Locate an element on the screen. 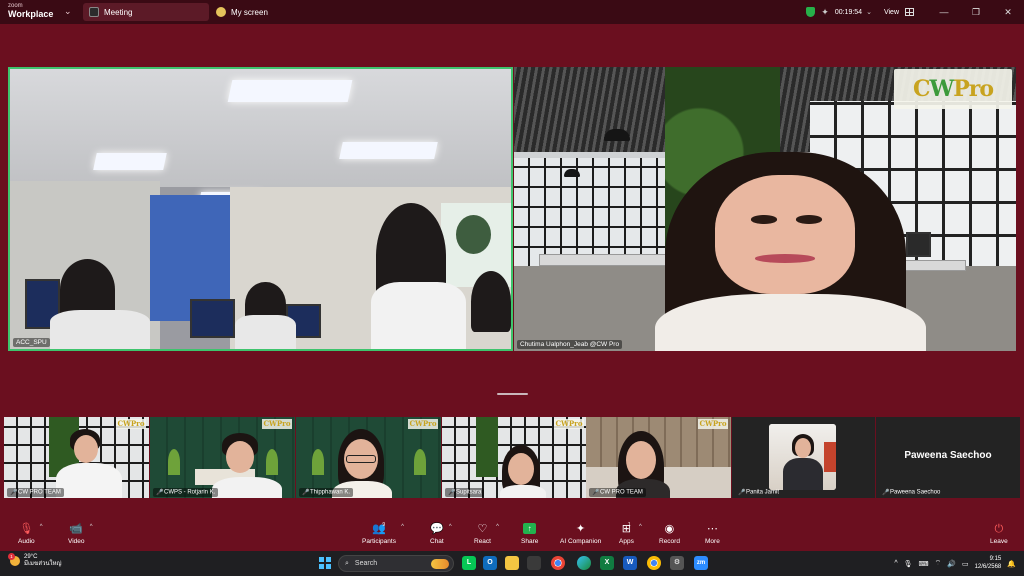  participant-name: Thipphawan K. is located at coordinates (330, 493).